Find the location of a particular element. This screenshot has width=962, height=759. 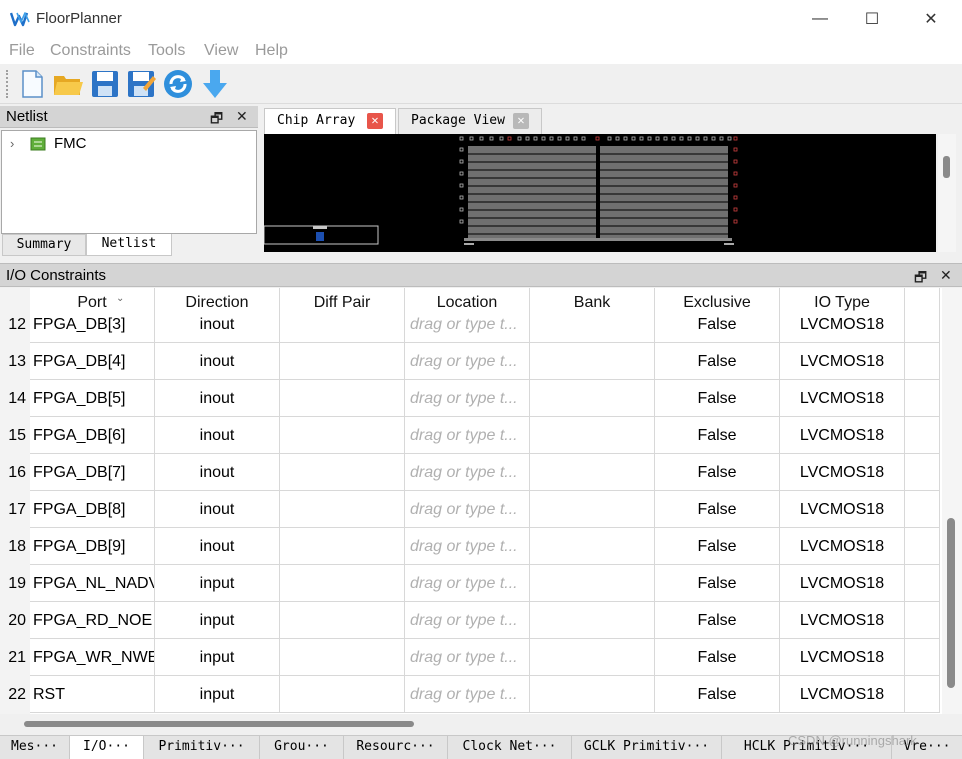

port-cell: RST is located at coordinates (92, 694).